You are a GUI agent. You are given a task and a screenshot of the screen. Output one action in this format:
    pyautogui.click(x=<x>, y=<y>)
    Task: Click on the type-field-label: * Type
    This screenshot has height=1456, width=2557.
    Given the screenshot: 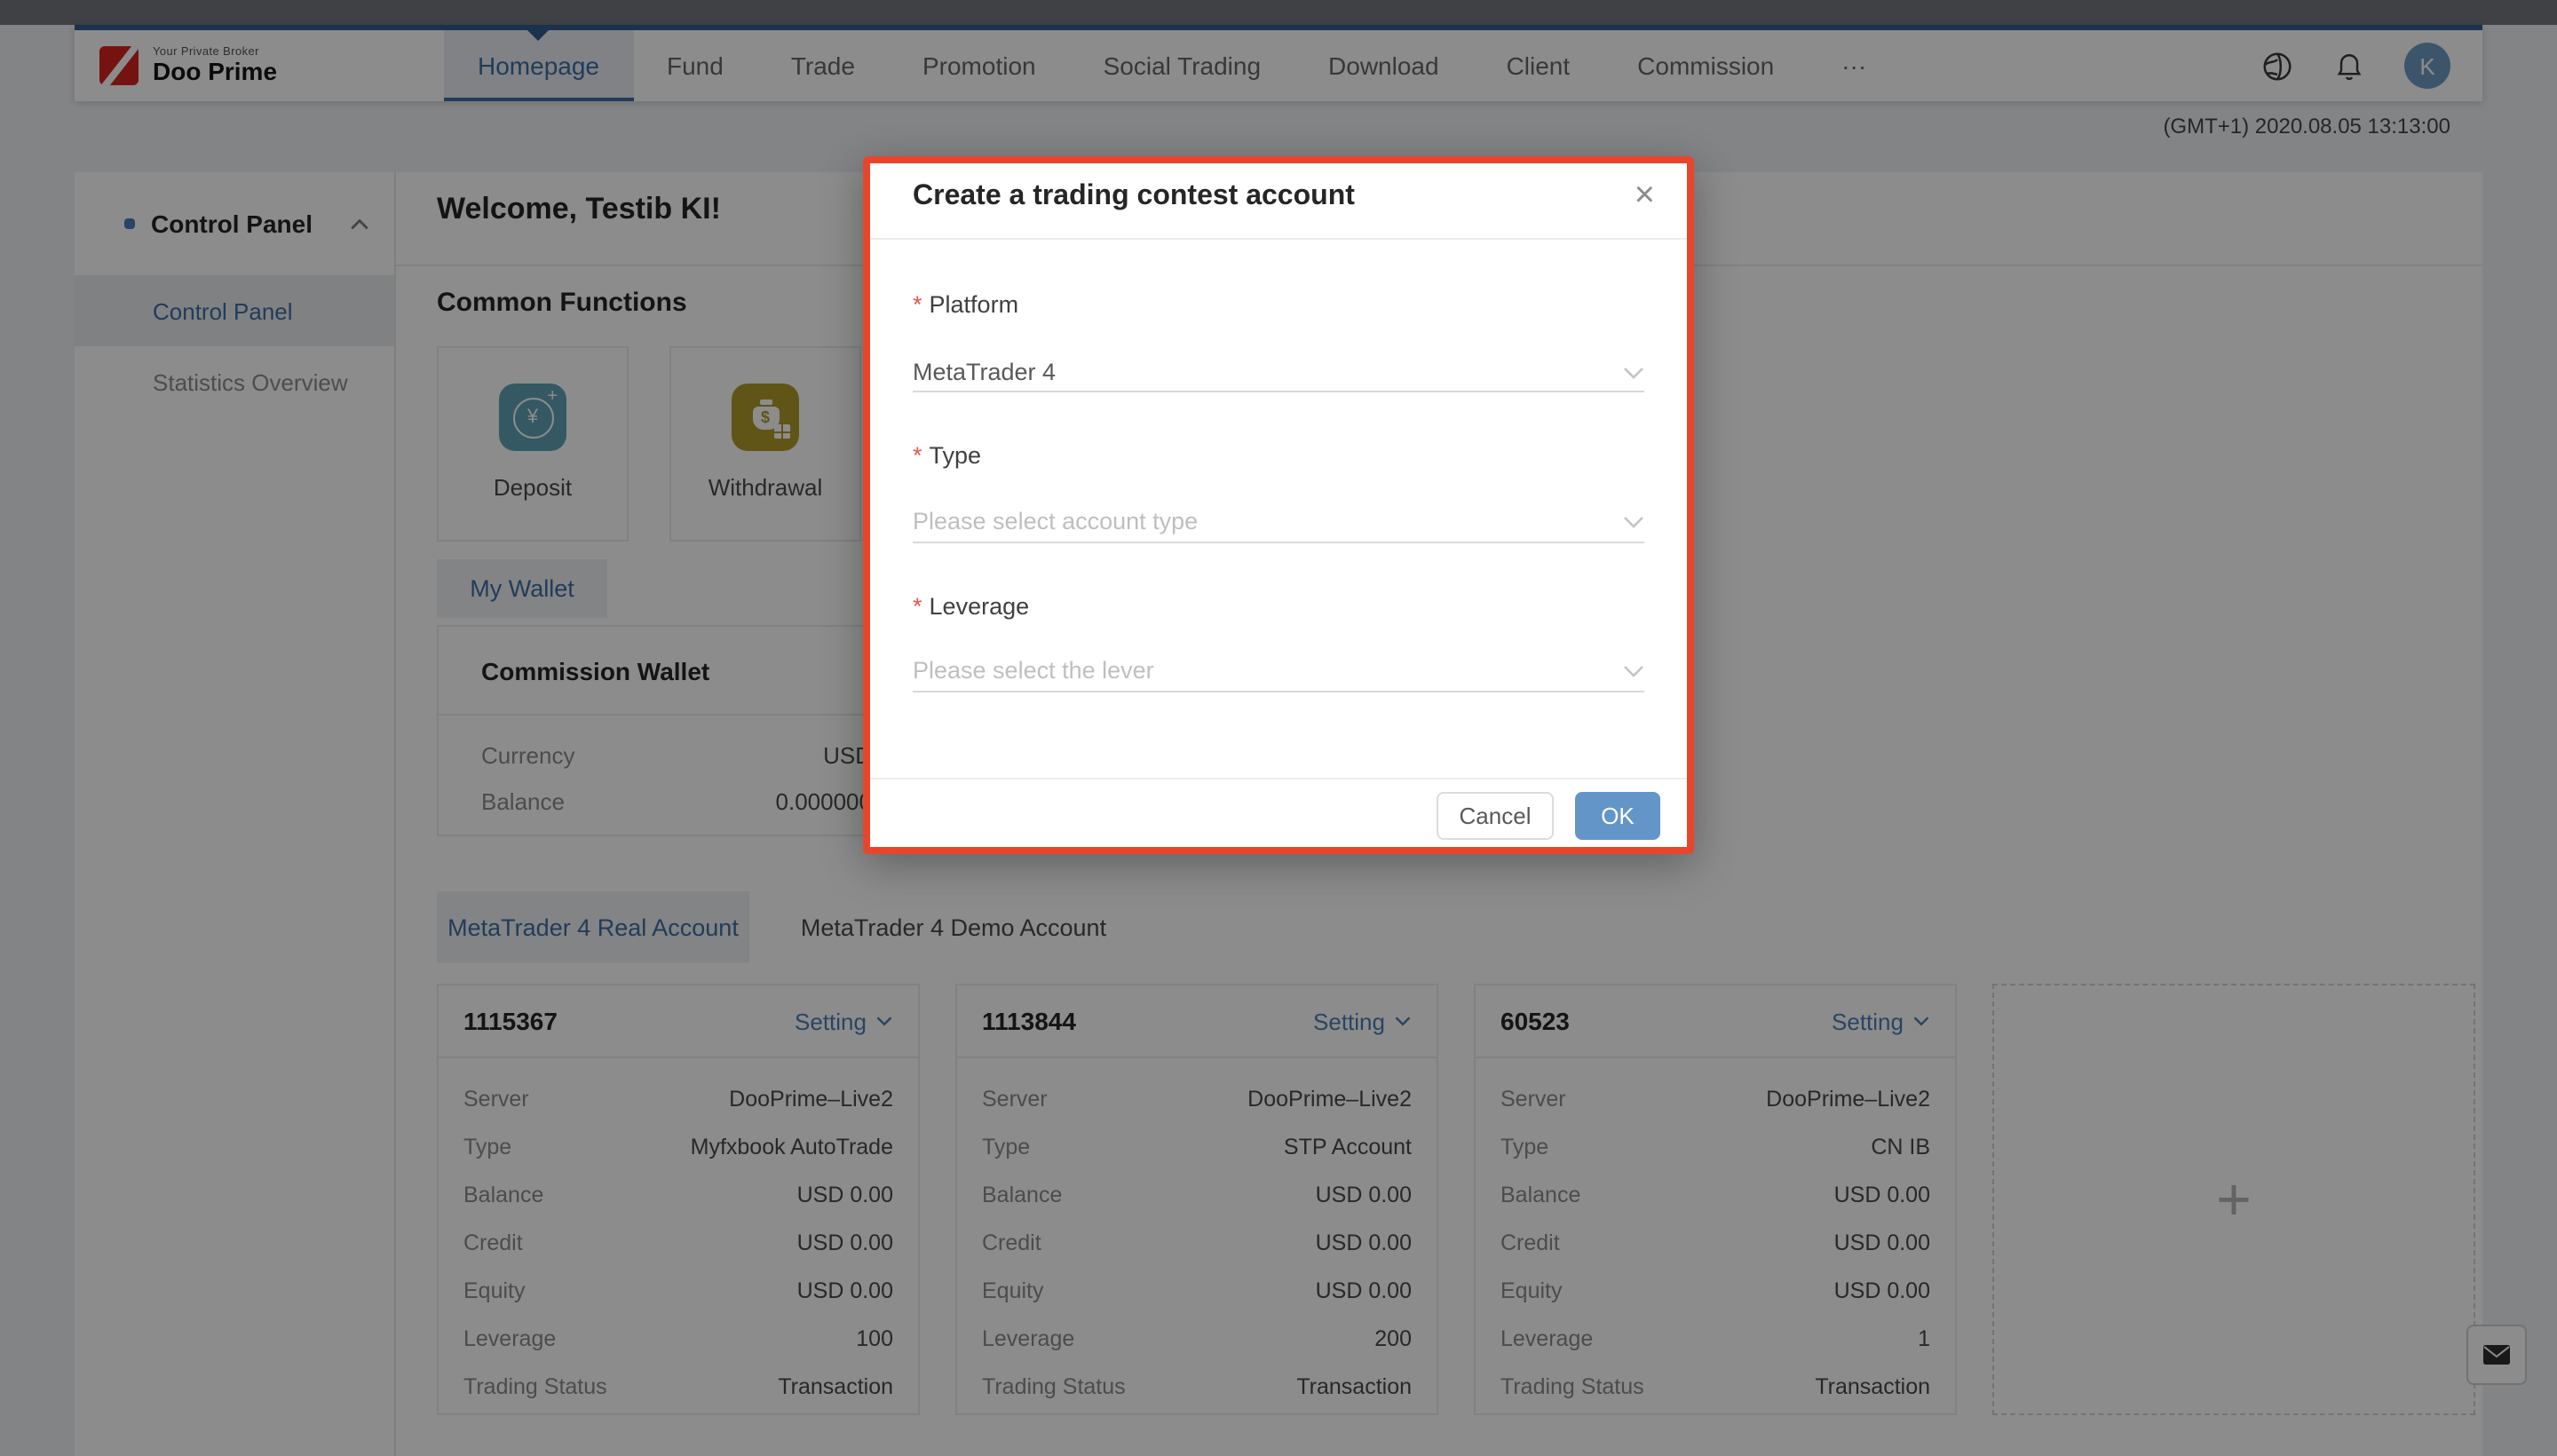 What is the action you would take?
    pyautogui.click(x=947, y=455)
    